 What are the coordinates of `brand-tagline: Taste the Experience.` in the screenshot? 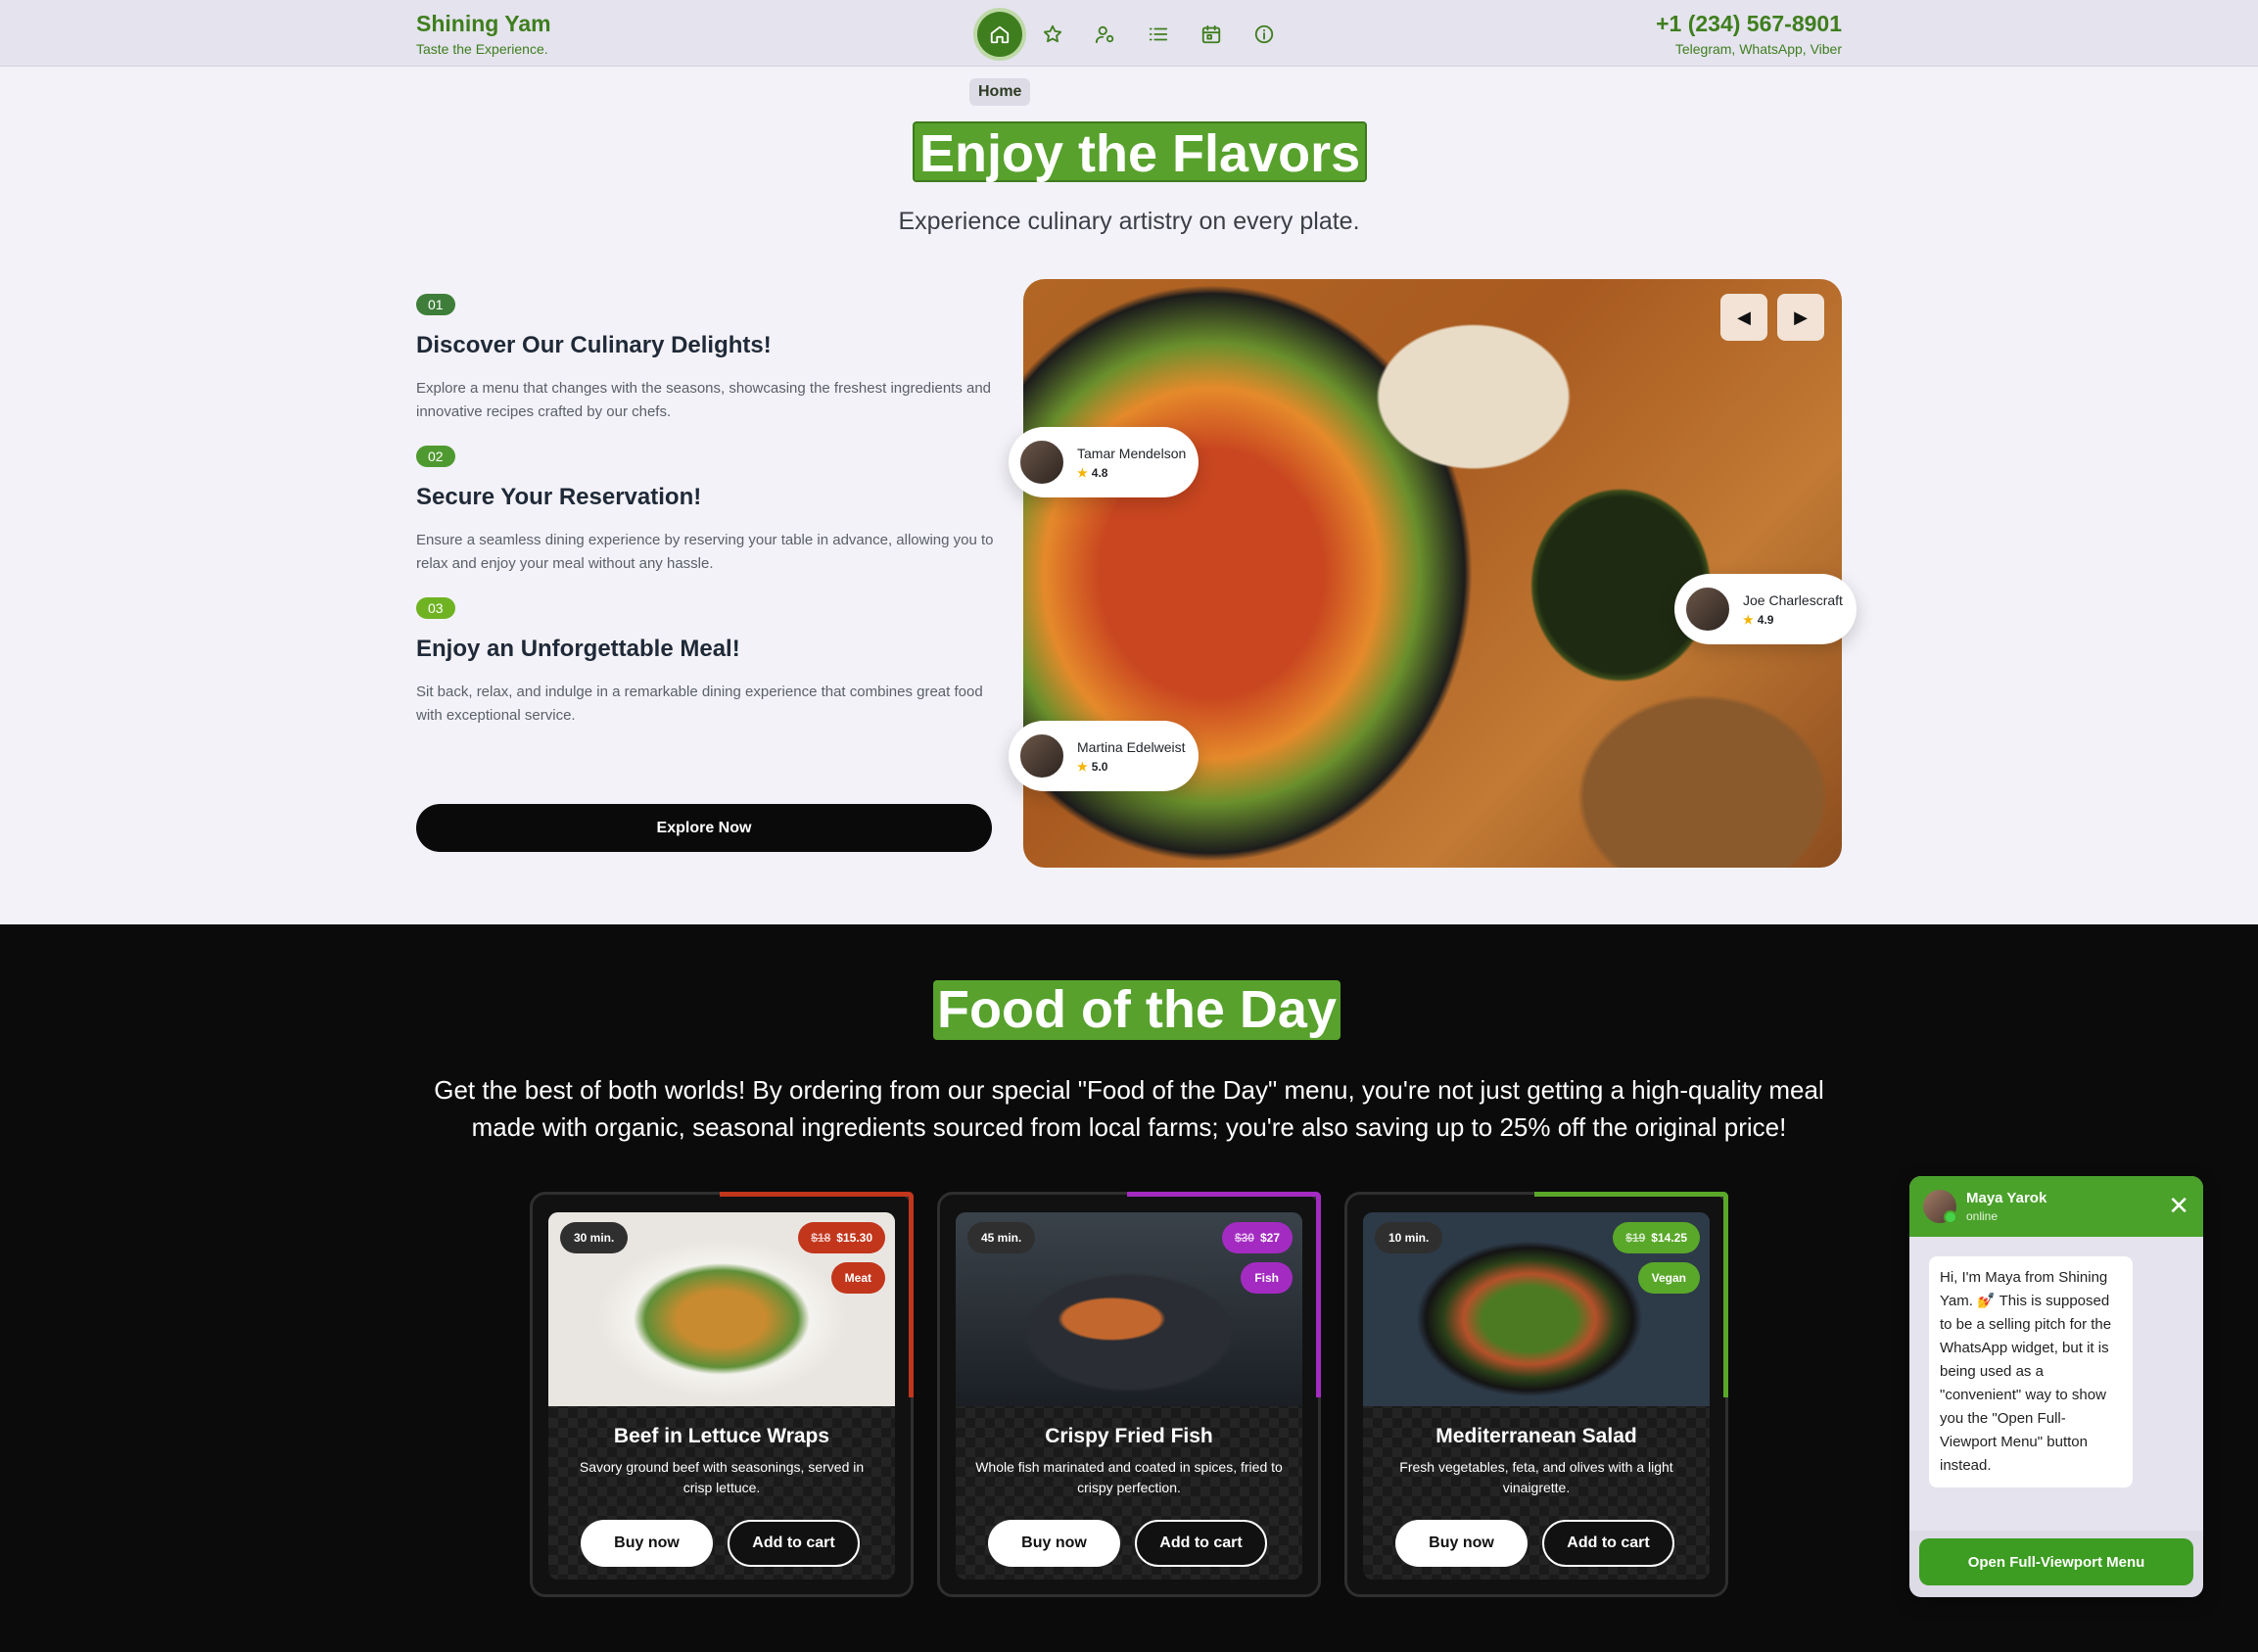 It's located at (482, 49).